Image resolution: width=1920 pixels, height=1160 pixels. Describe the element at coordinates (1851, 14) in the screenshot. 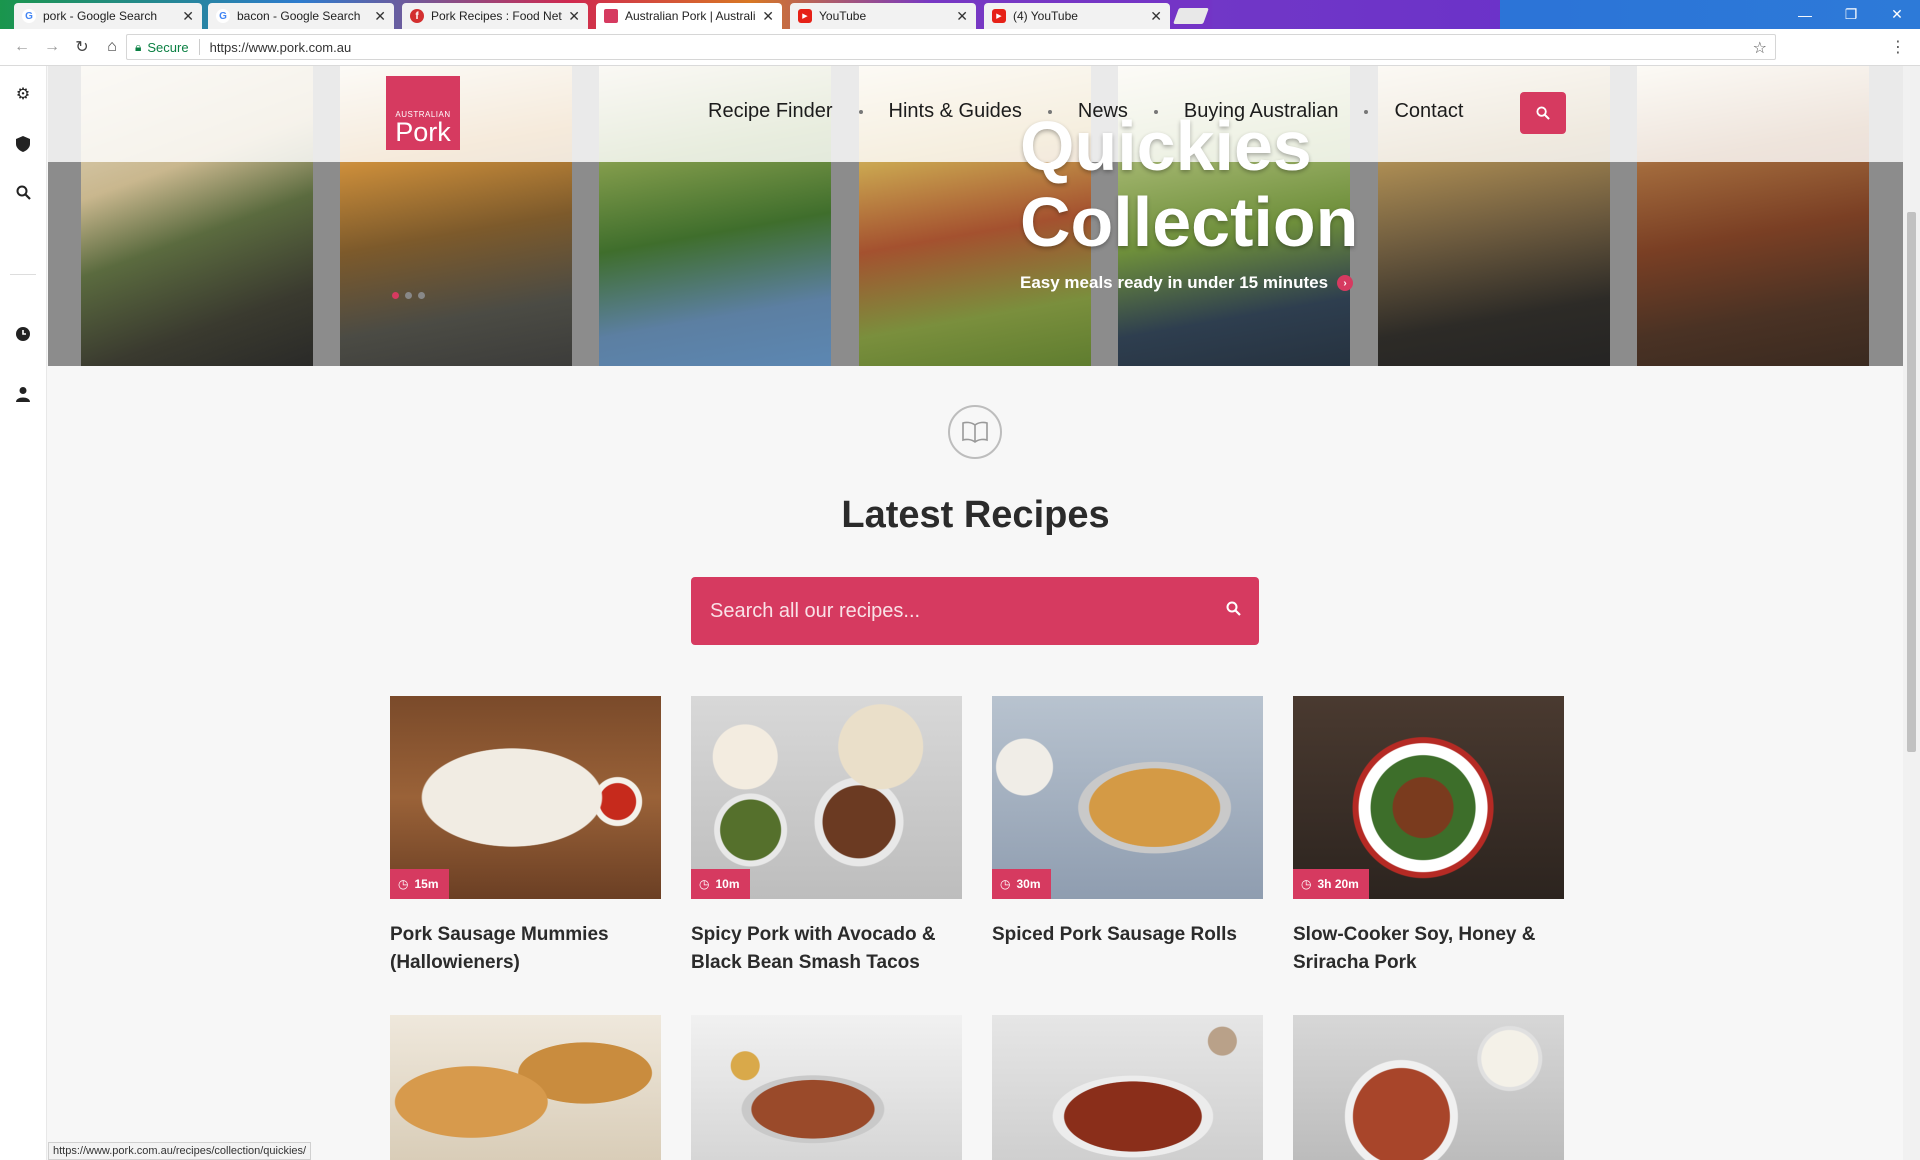

I see `restore-icon: ❐` at that location.